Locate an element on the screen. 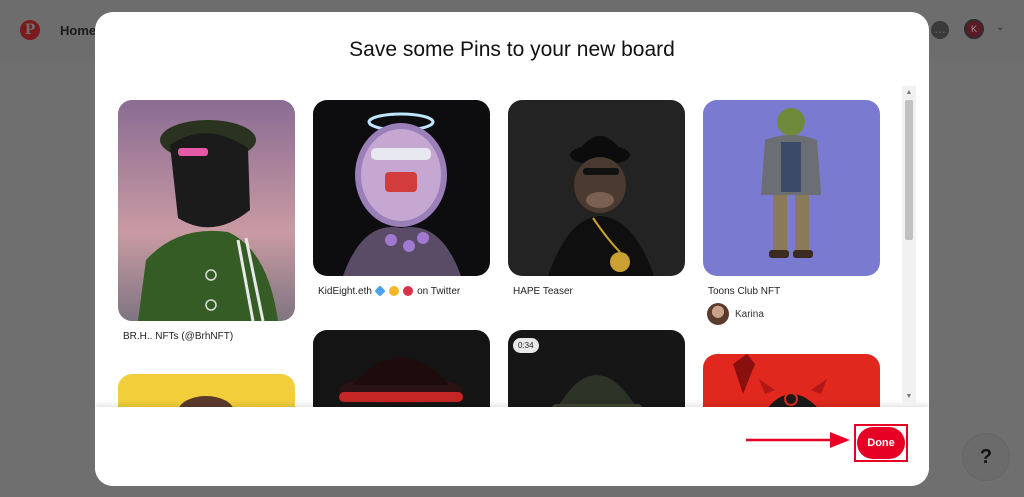  modal-title: Save some Pins to your new board is located at coordinates (512, 49).